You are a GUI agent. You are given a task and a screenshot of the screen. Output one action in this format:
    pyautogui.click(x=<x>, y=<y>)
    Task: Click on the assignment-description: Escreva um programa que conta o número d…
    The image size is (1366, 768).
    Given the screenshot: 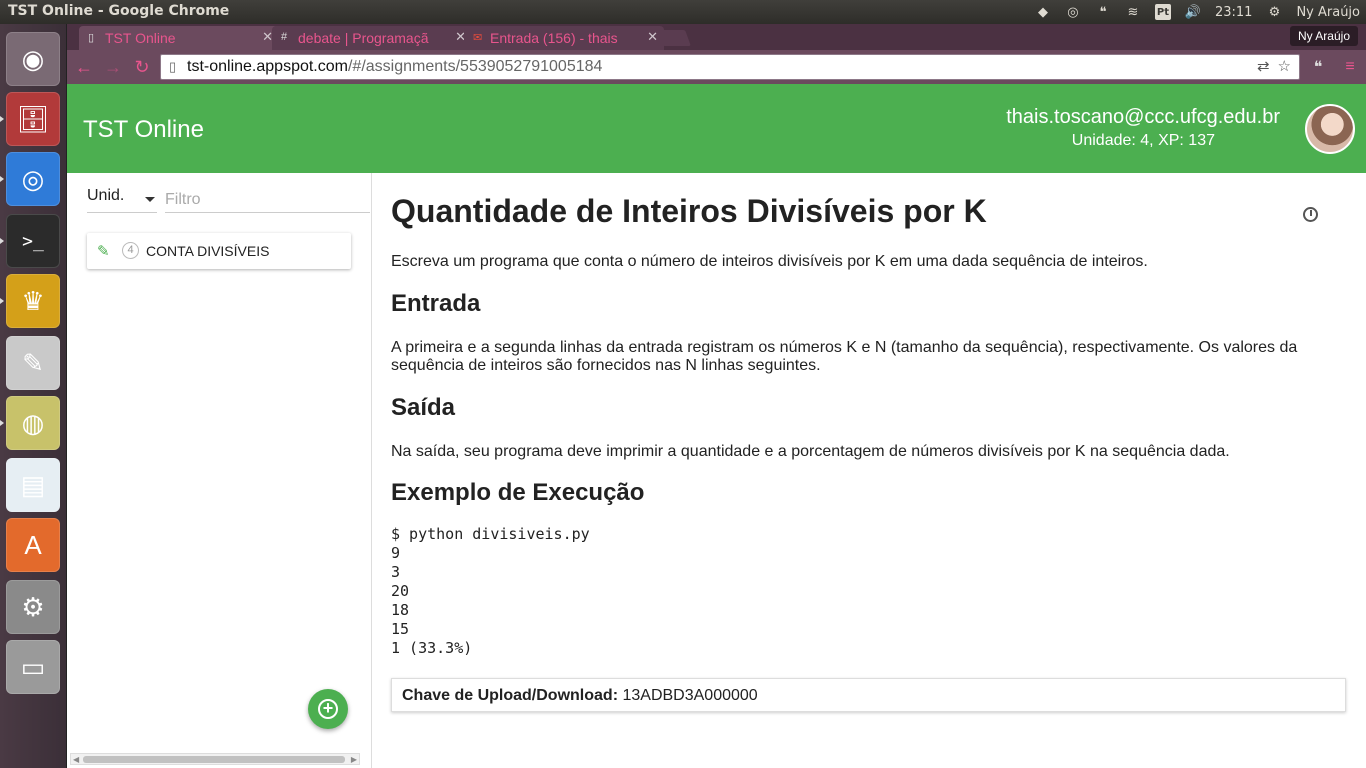 What is the action you would take?
    pyautogui.click(x=769, y=261)
    